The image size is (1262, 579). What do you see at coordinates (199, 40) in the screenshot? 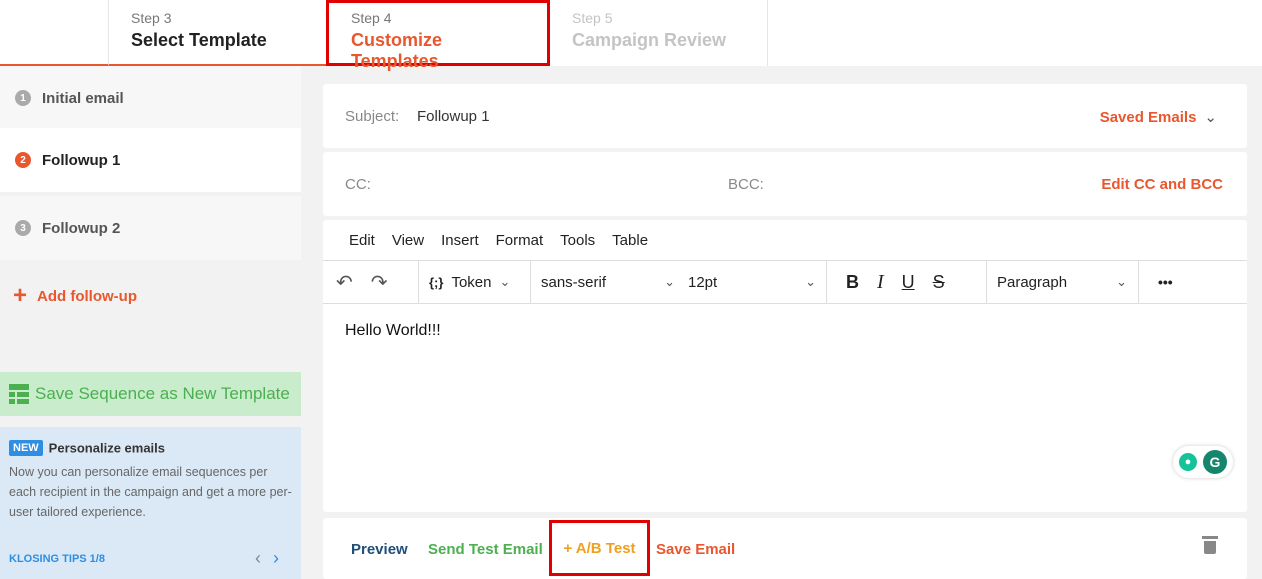
I see `step-title: Select Template` at bounding box center [199, 40].